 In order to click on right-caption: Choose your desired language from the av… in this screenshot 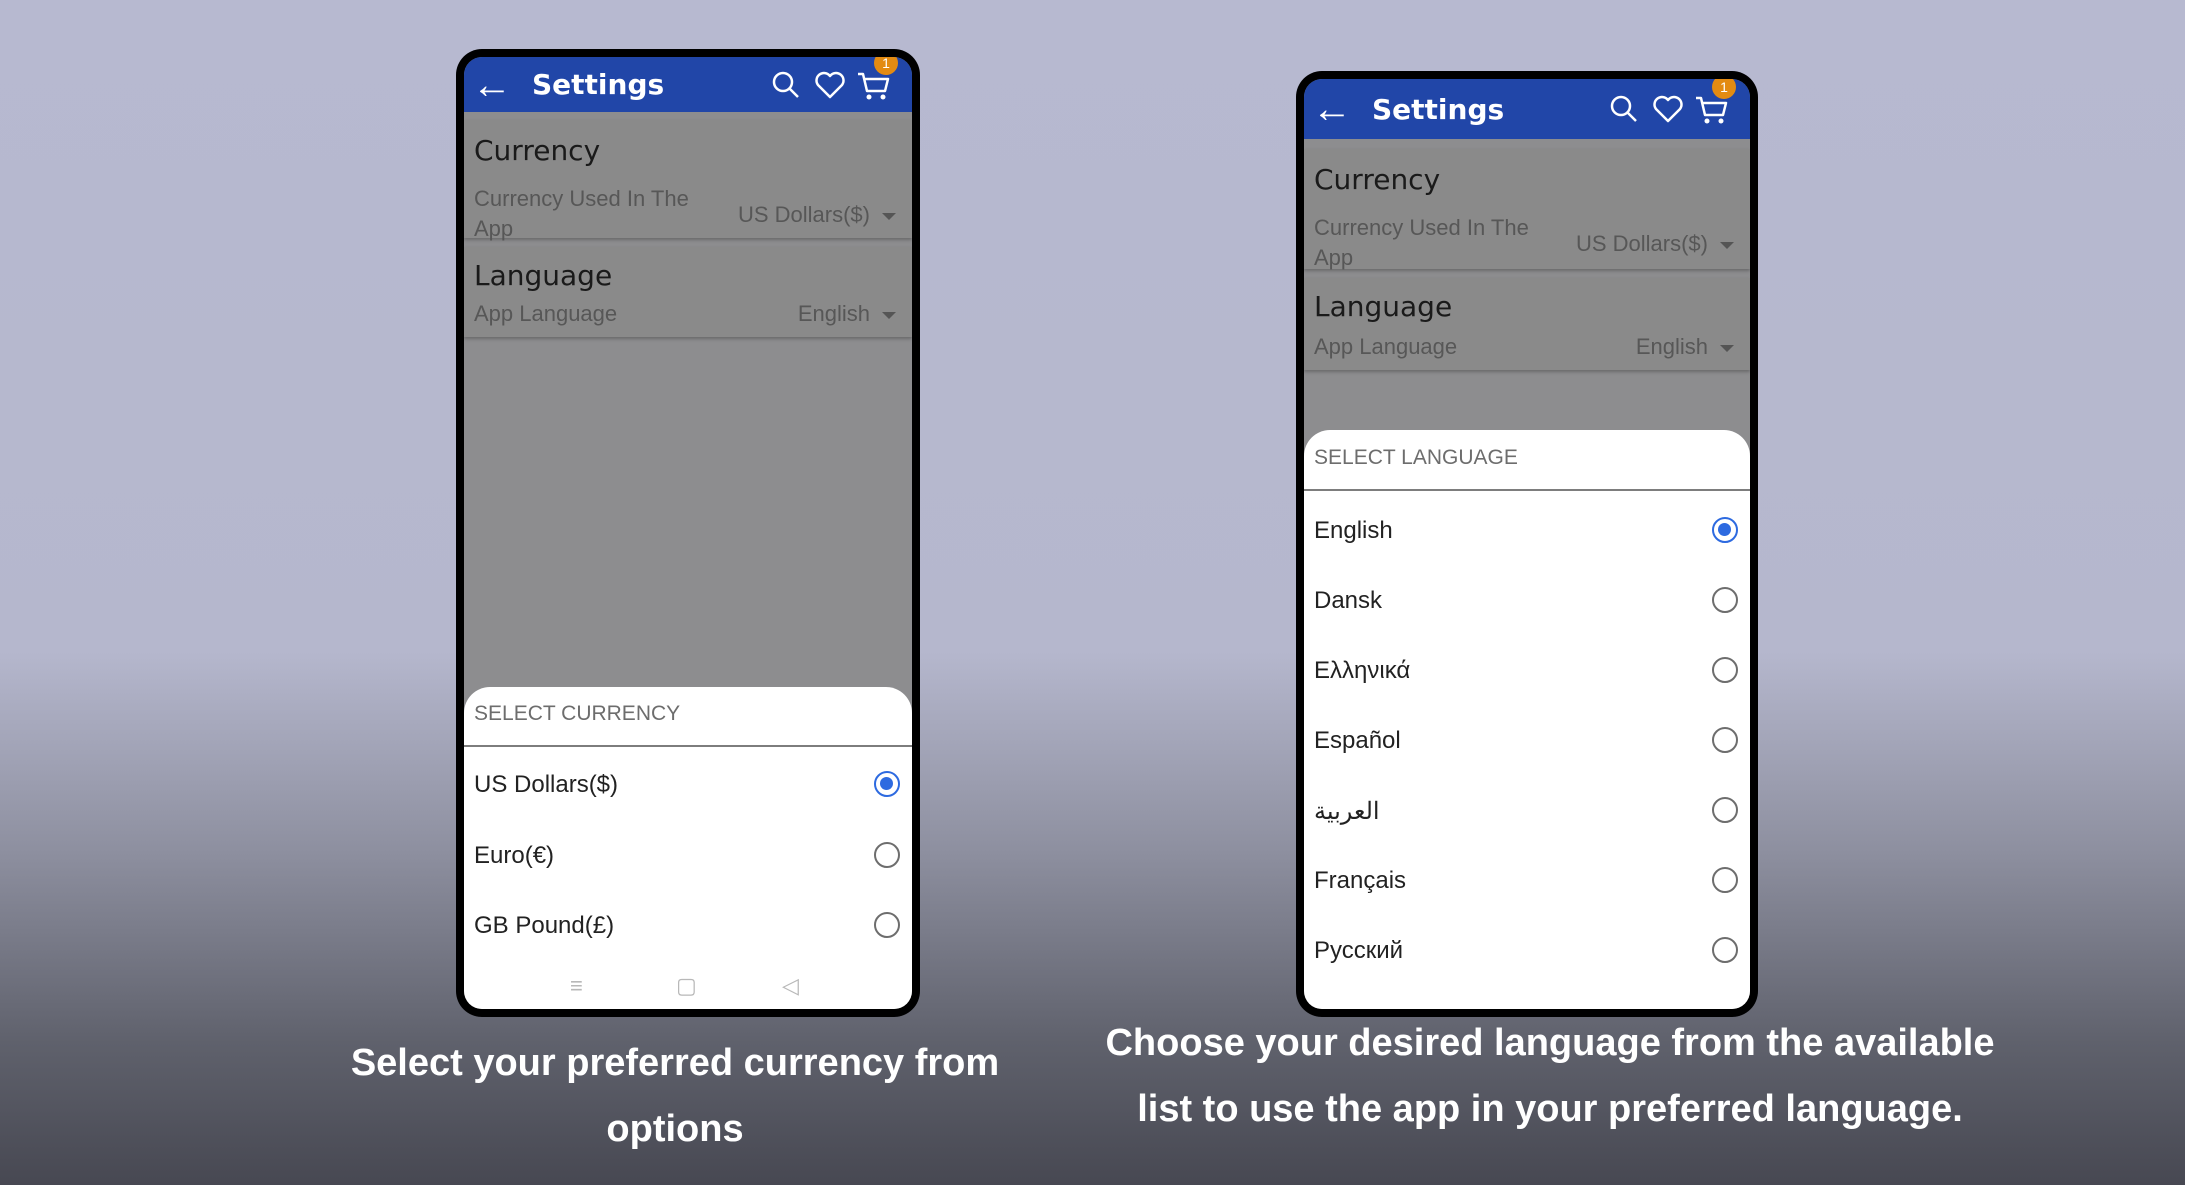, I will do `click(1550, 1076)`.